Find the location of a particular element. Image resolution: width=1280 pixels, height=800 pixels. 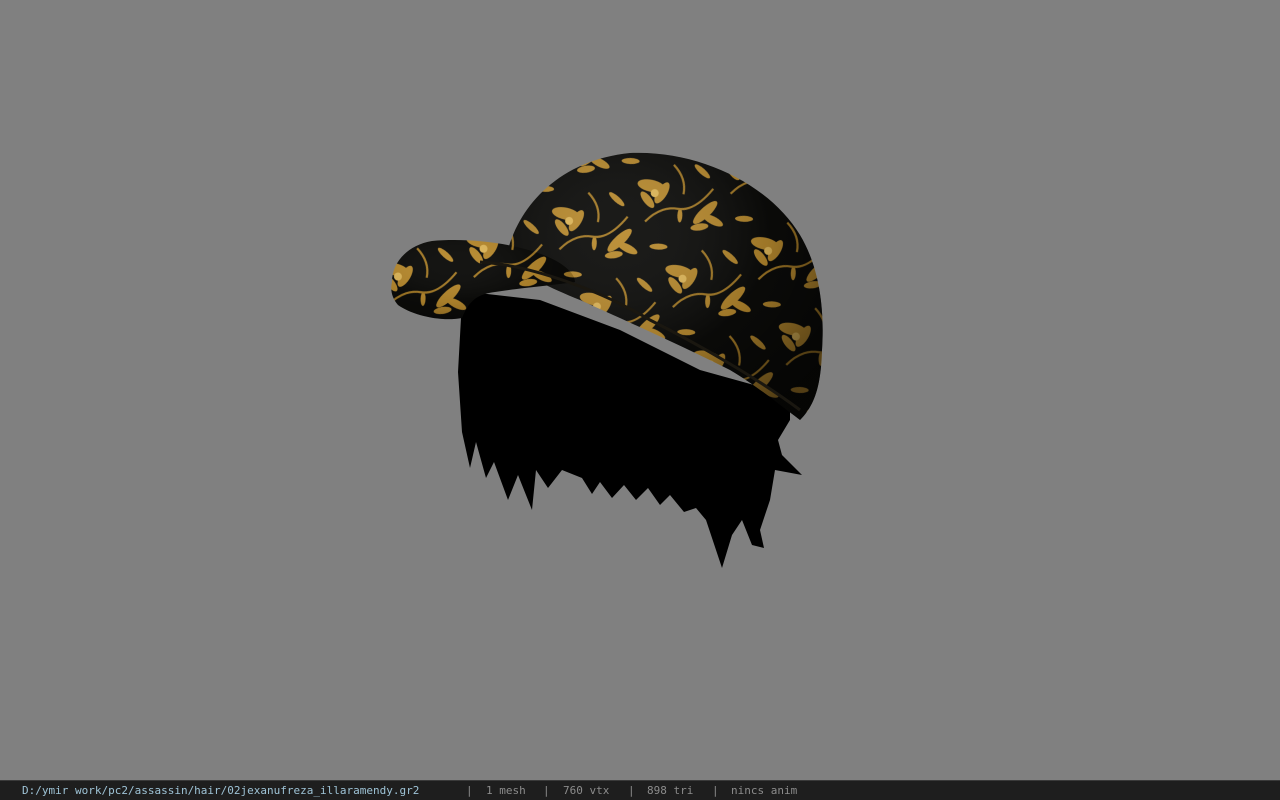

triangle-count: 898 tri is located at coordinates (670, 790).